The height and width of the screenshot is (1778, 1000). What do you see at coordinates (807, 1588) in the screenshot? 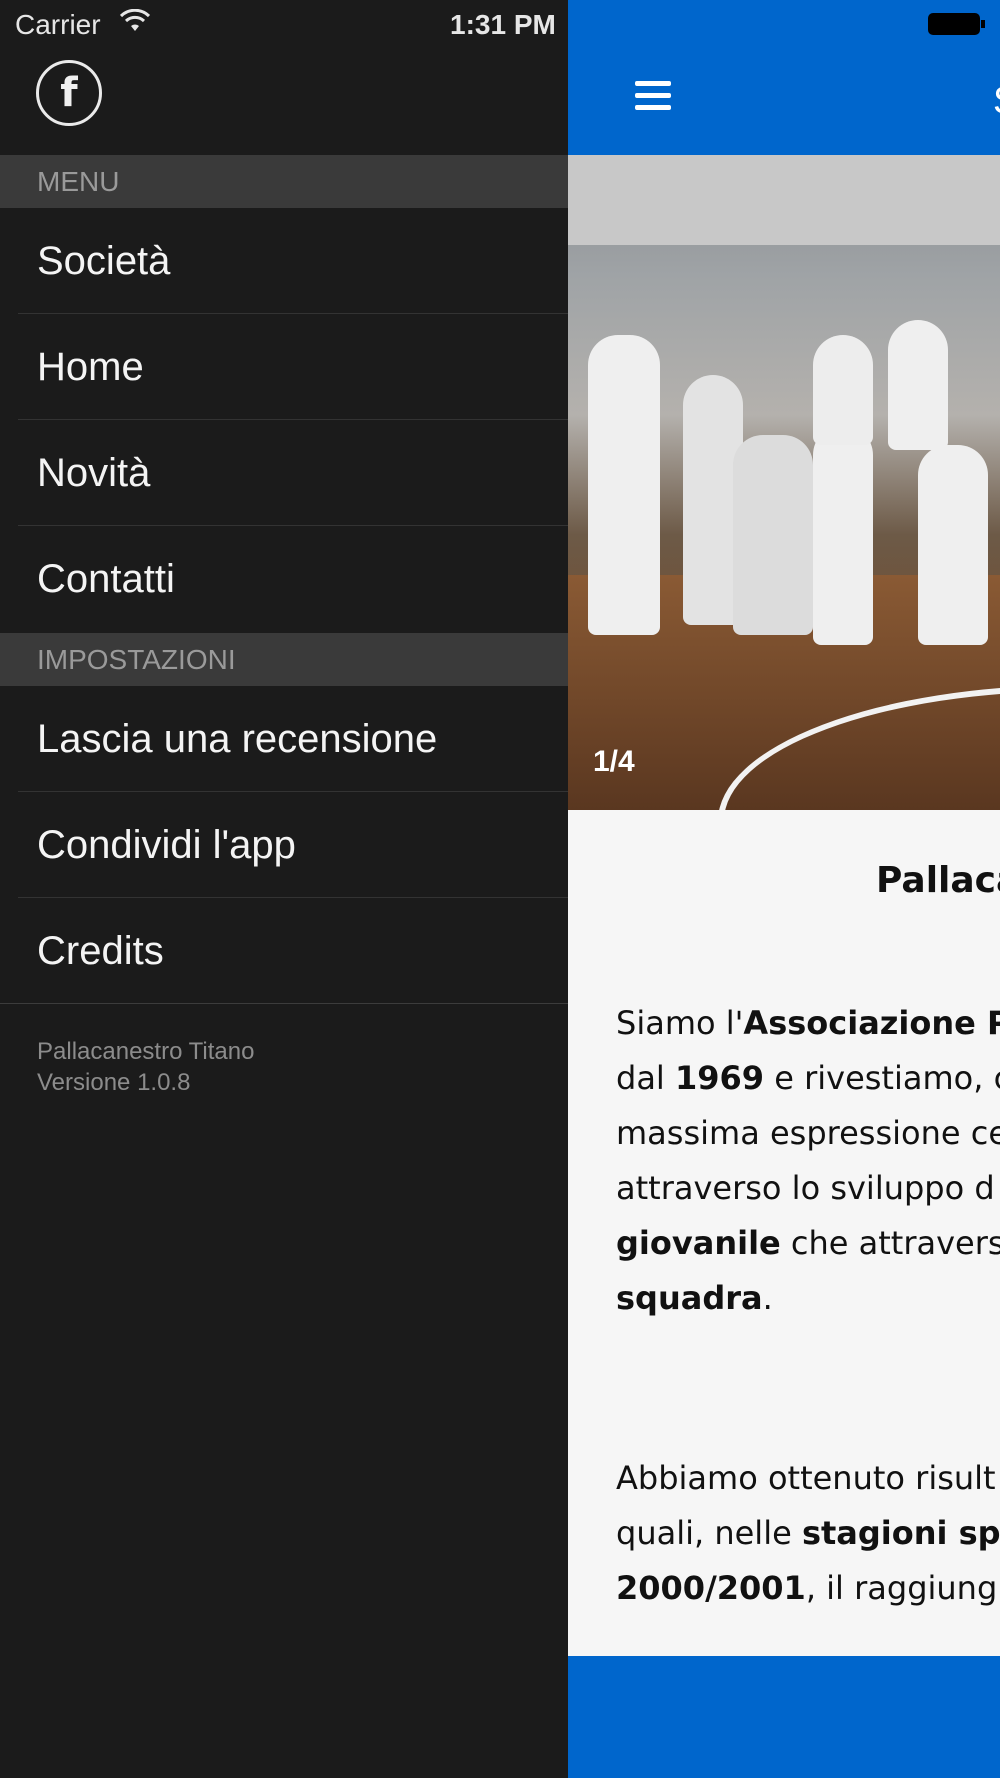
I see `text-line: 2000/2001, il raggiung` at bounding box center [807, 1588].